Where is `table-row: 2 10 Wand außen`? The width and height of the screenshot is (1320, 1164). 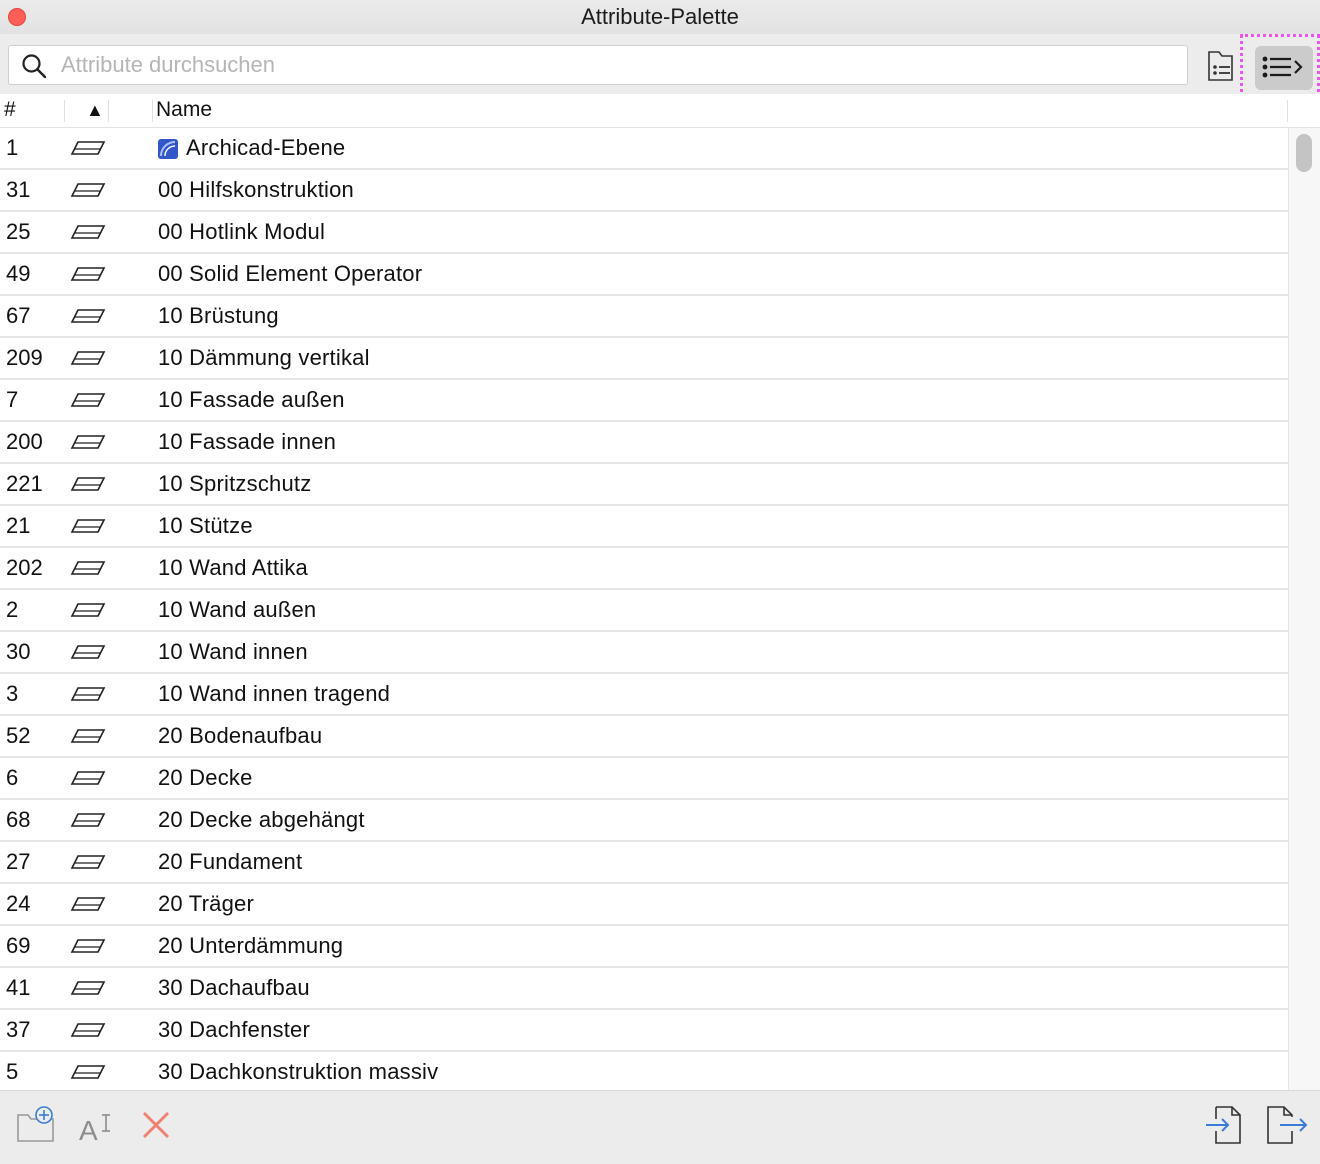 table-row: 2 10 Wand außen is located at coordinates (644, 611).